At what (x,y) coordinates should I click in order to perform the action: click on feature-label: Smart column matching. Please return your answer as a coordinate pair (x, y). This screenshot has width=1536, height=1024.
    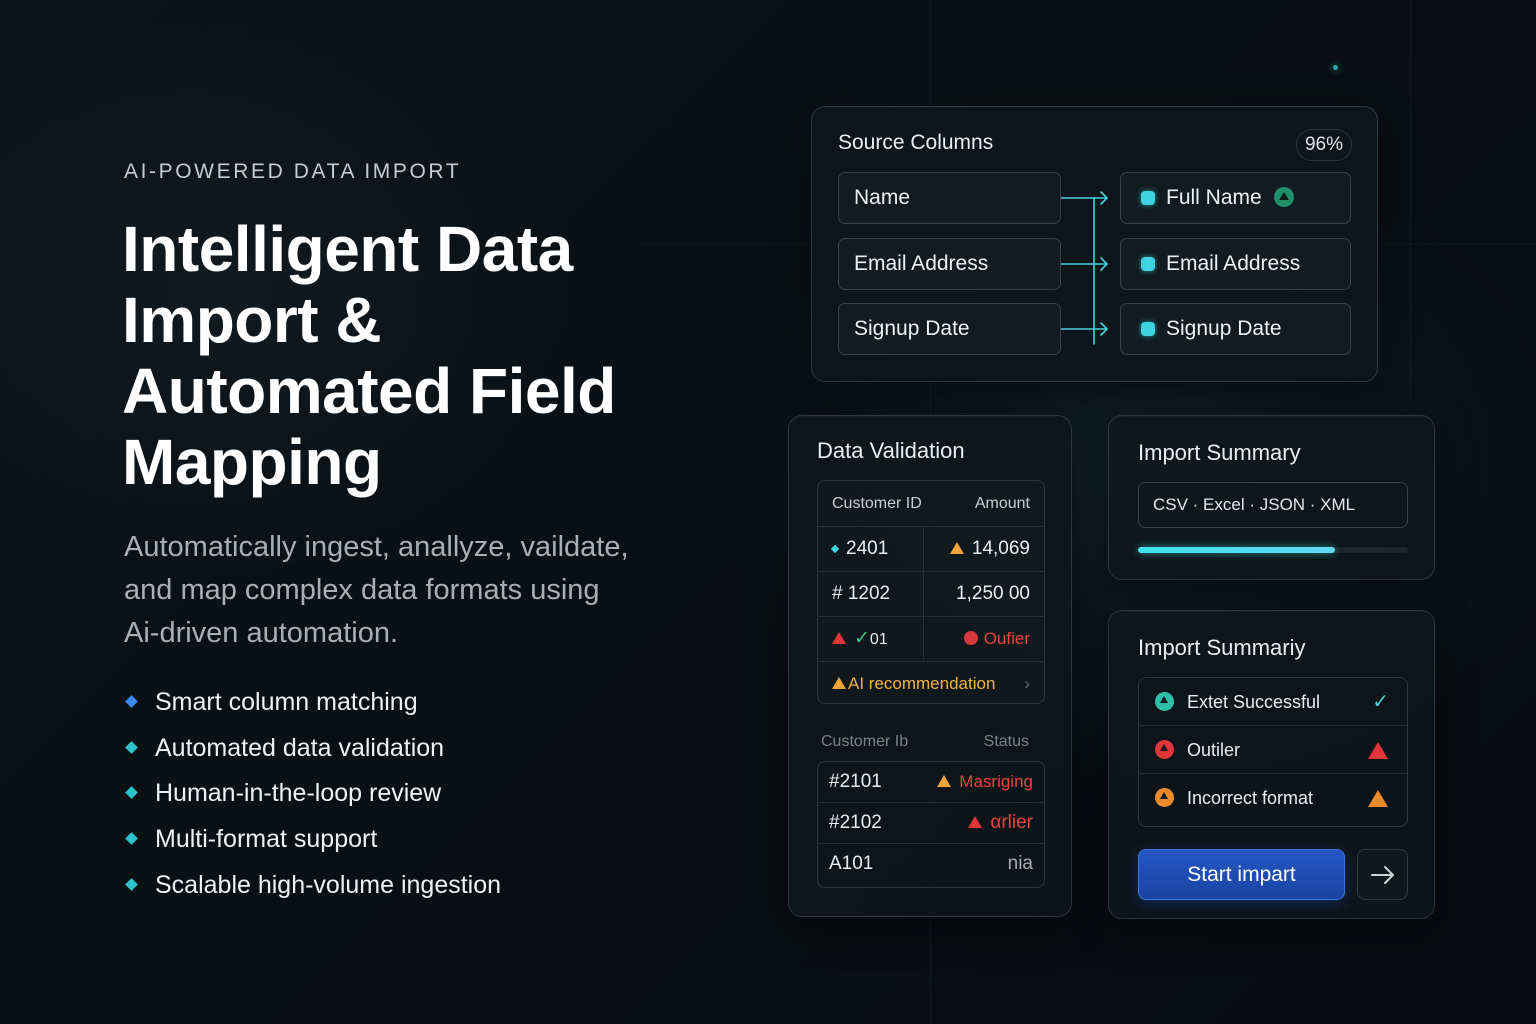
    Looking at the image, I should click on (286, 702).